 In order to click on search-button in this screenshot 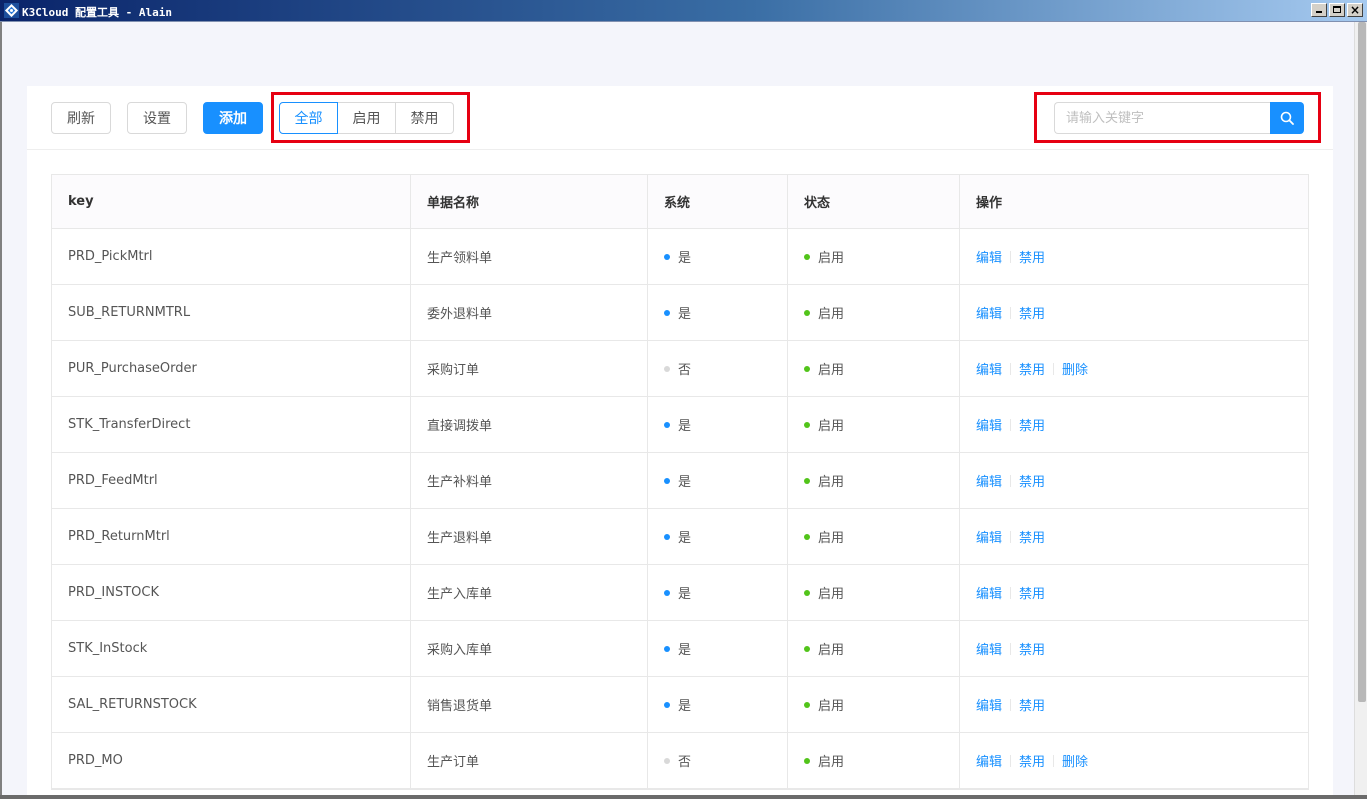, I will do `click(1287, 118)`.